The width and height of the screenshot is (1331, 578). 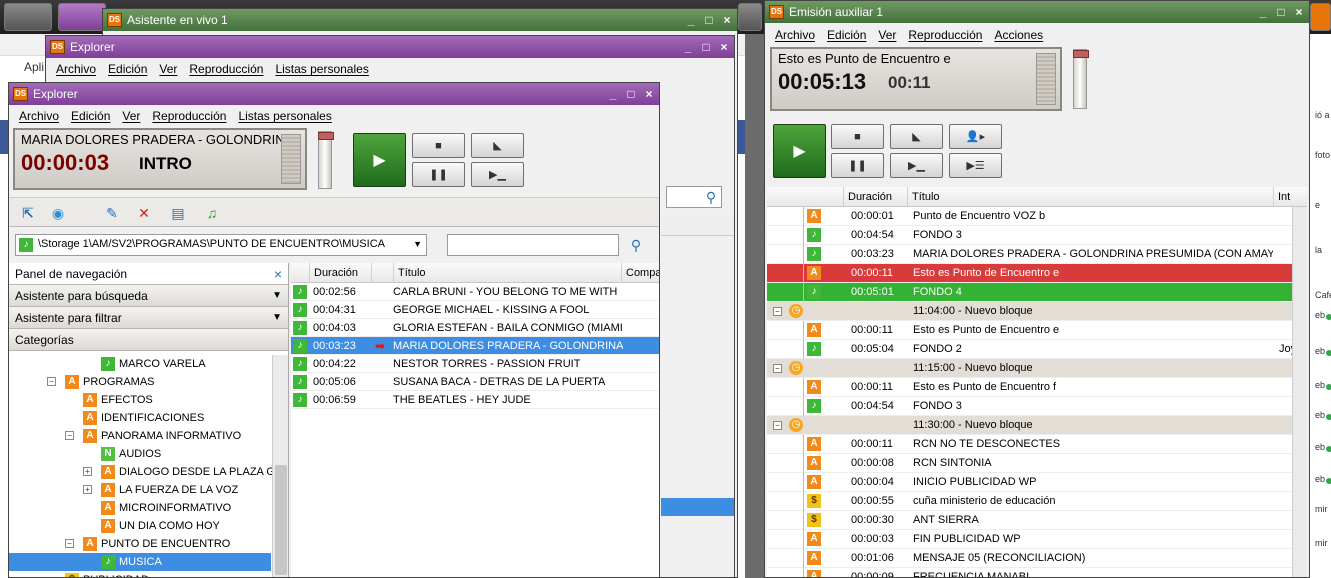 I want to click on tree-scrollbar, so click(x=280, y=466).